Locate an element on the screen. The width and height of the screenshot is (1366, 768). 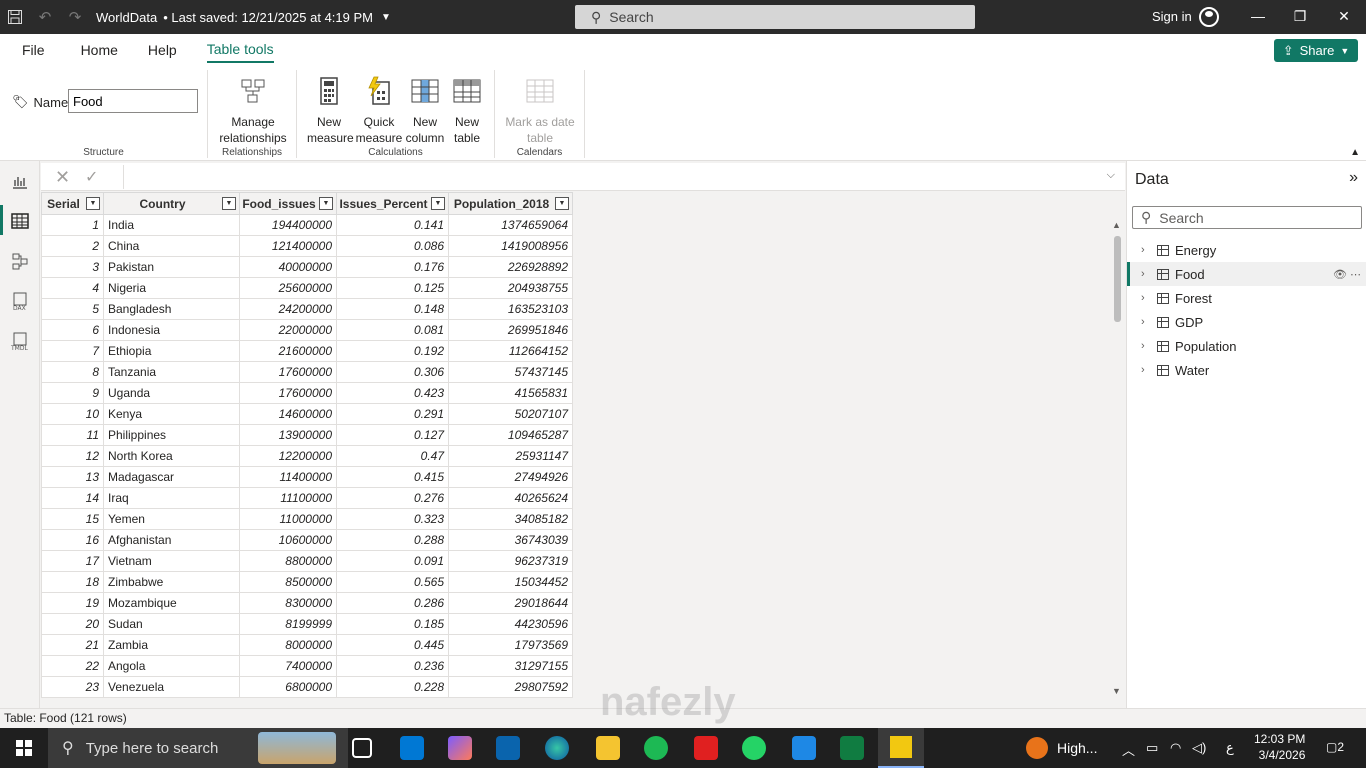
cell-serial: 22 is located at coordinates (72, 666).